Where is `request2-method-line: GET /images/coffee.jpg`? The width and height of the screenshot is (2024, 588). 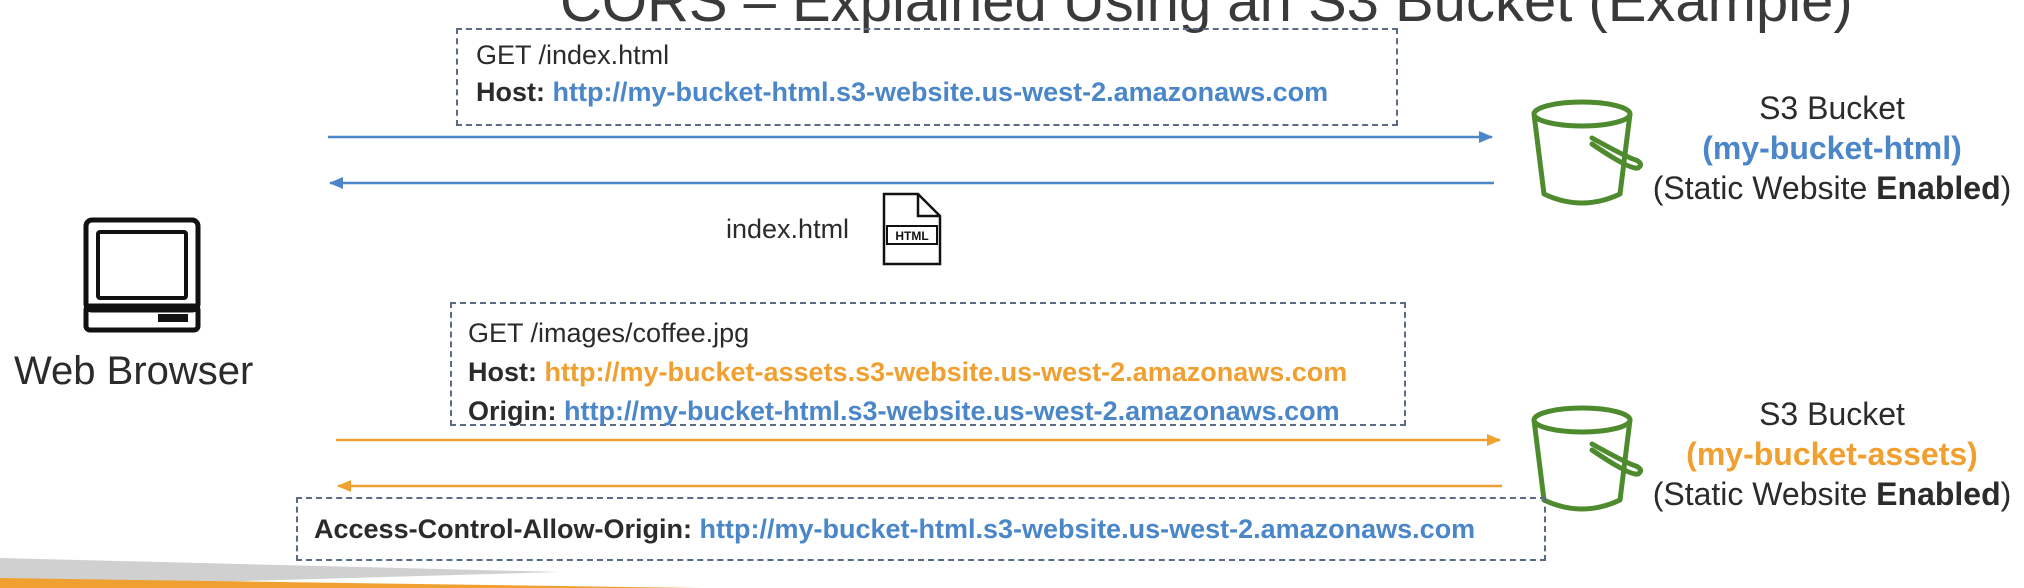
request2-method-line: GET /images/coffee.jpg is located at coordinates (609, 333).